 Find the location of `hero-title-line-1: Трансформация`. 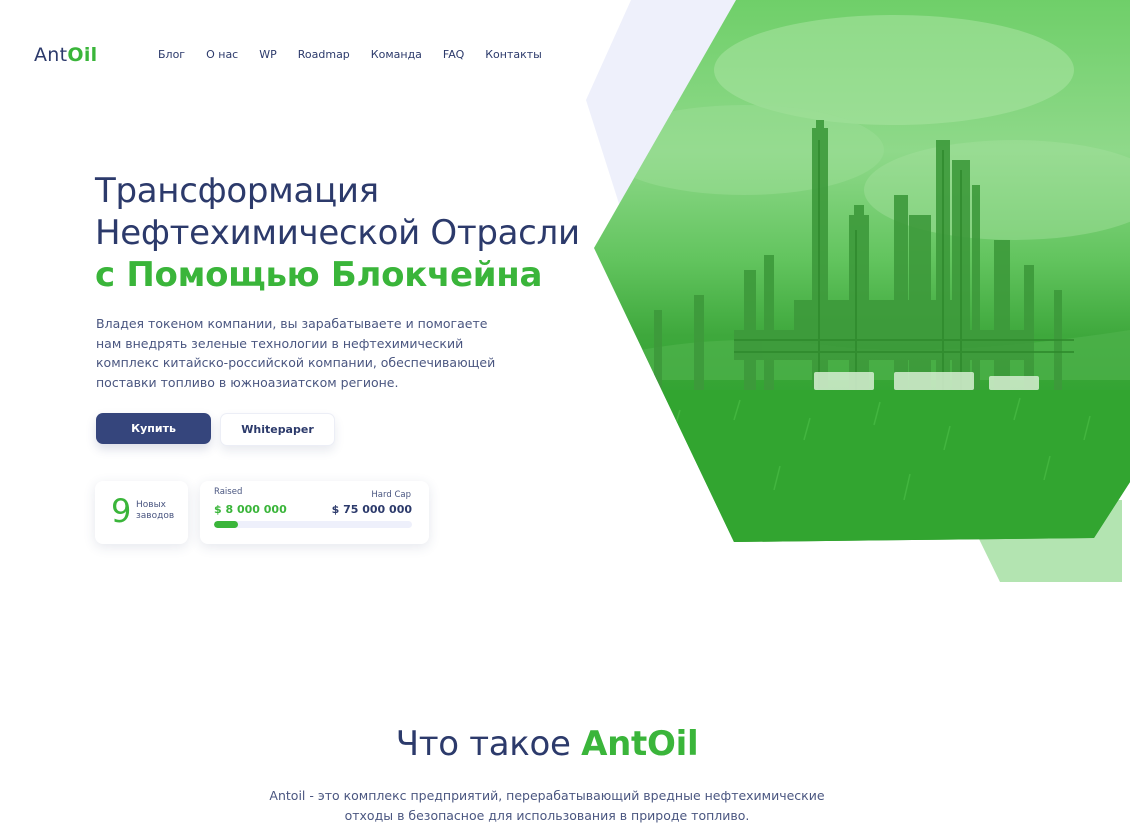

hero-title-line-1: Трансформация is located at coordinates (237, 191).